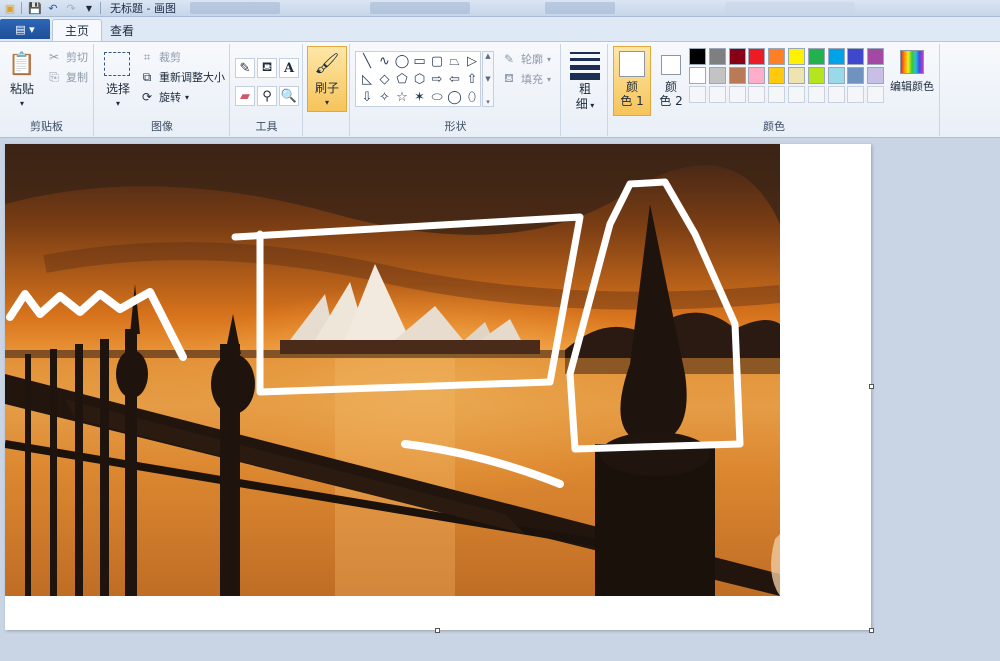 This screenshot has width=1000, height=661. What do you see at coordinates (367, 61) in the screenshot?
I see `shape-item: ╲` at bounding box center [367, 61].